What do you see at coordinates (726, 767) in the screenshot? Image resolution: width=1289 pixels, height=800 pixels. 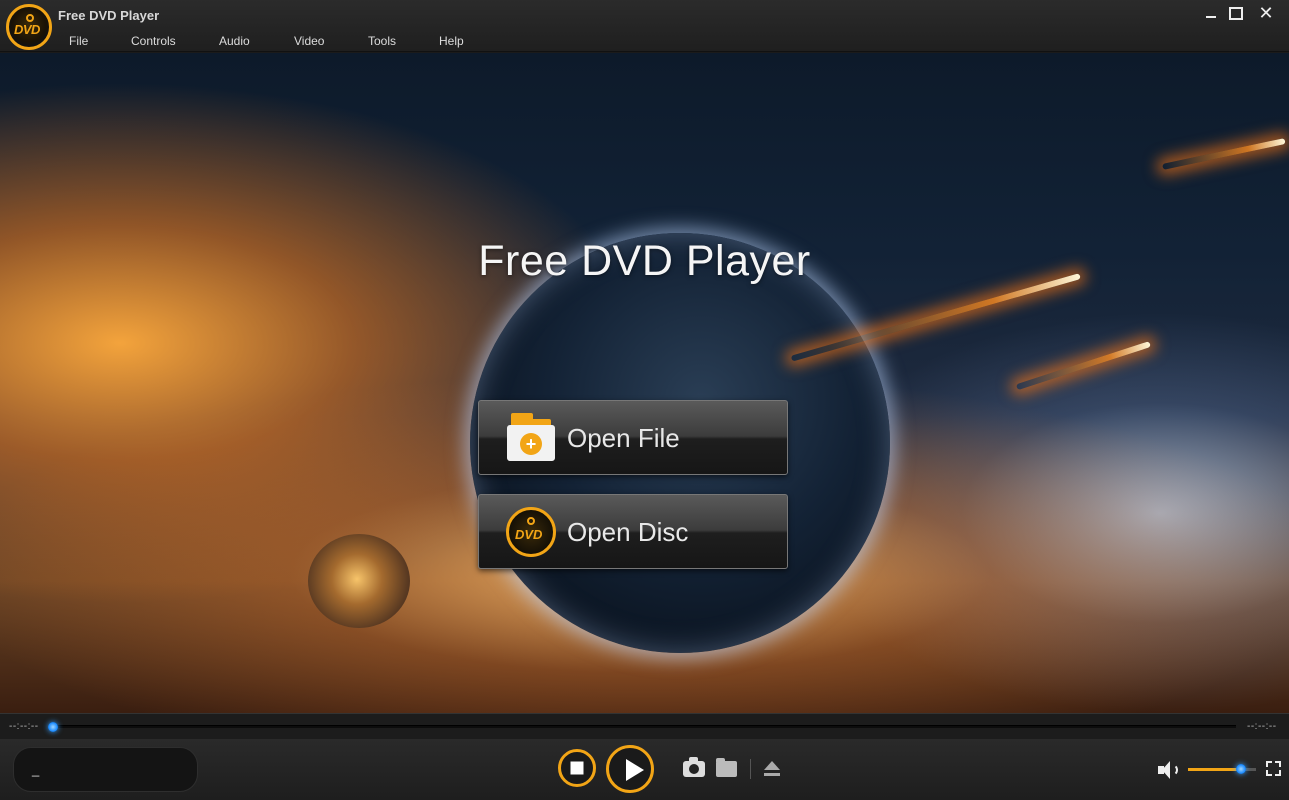 I see `snapshot-folder-icon` at bounding box center [726, 767].